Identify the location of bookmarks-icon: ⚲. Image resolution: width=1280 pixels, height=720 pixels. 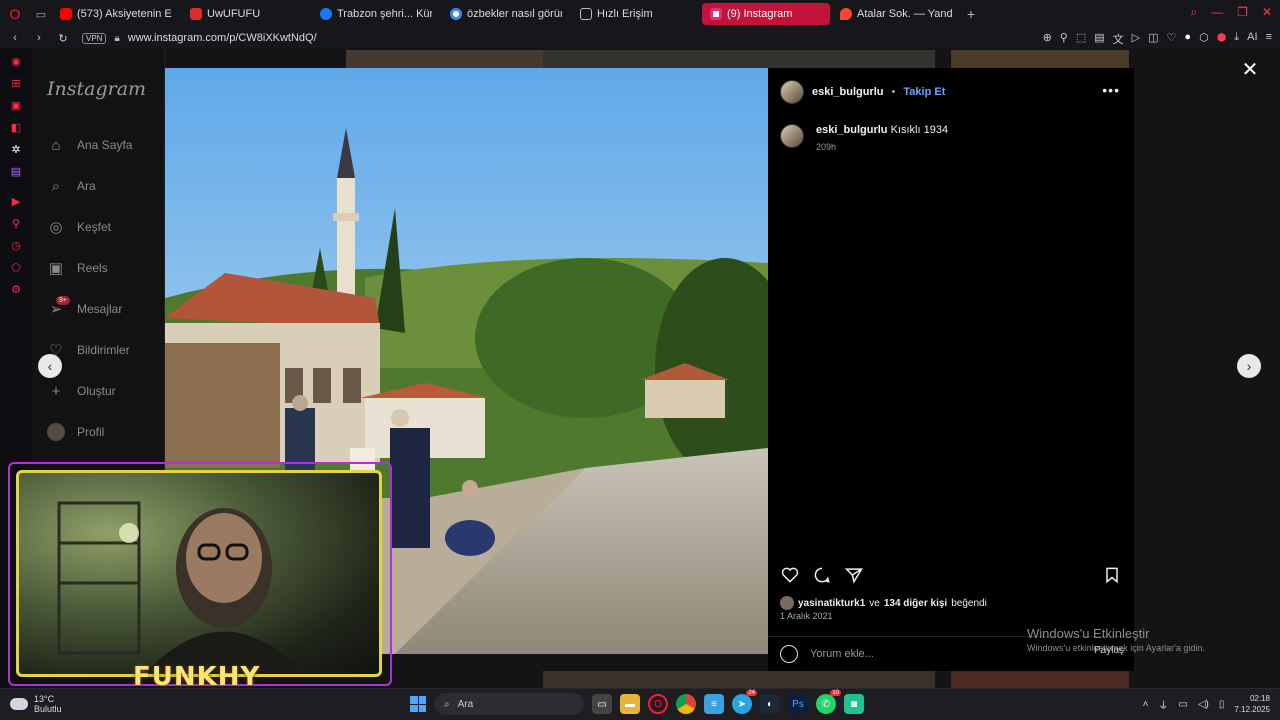
(16, 223).